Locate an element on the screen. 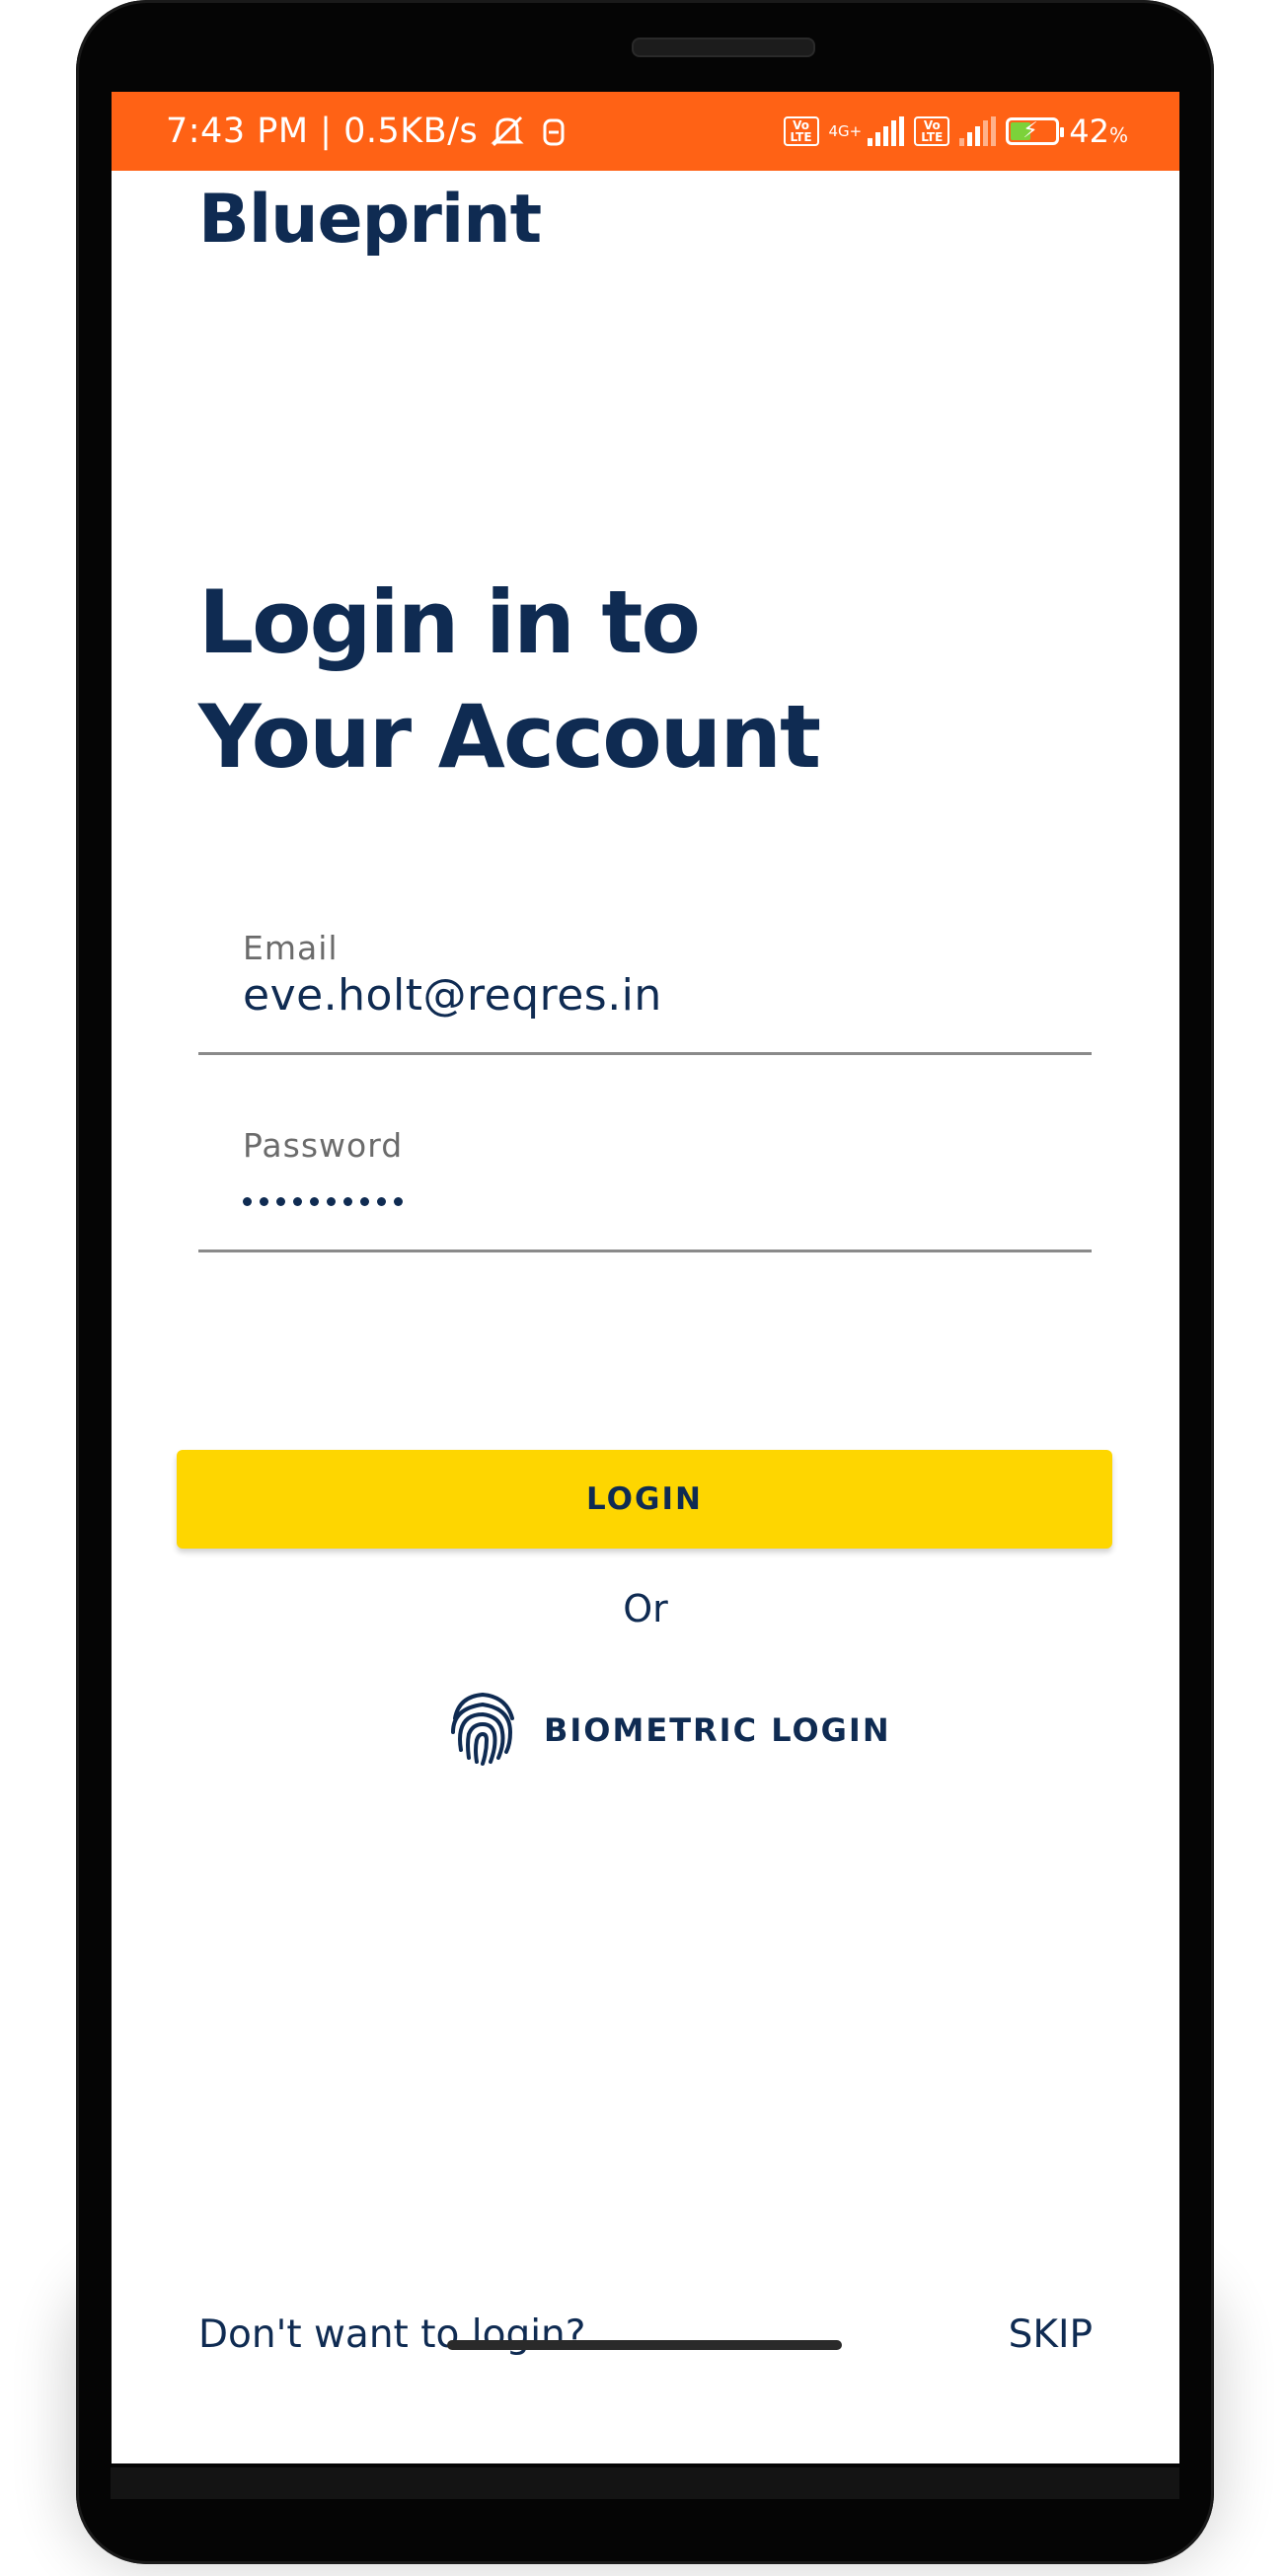  network-type-label: 4G+ is located at coordinates (845, 130).